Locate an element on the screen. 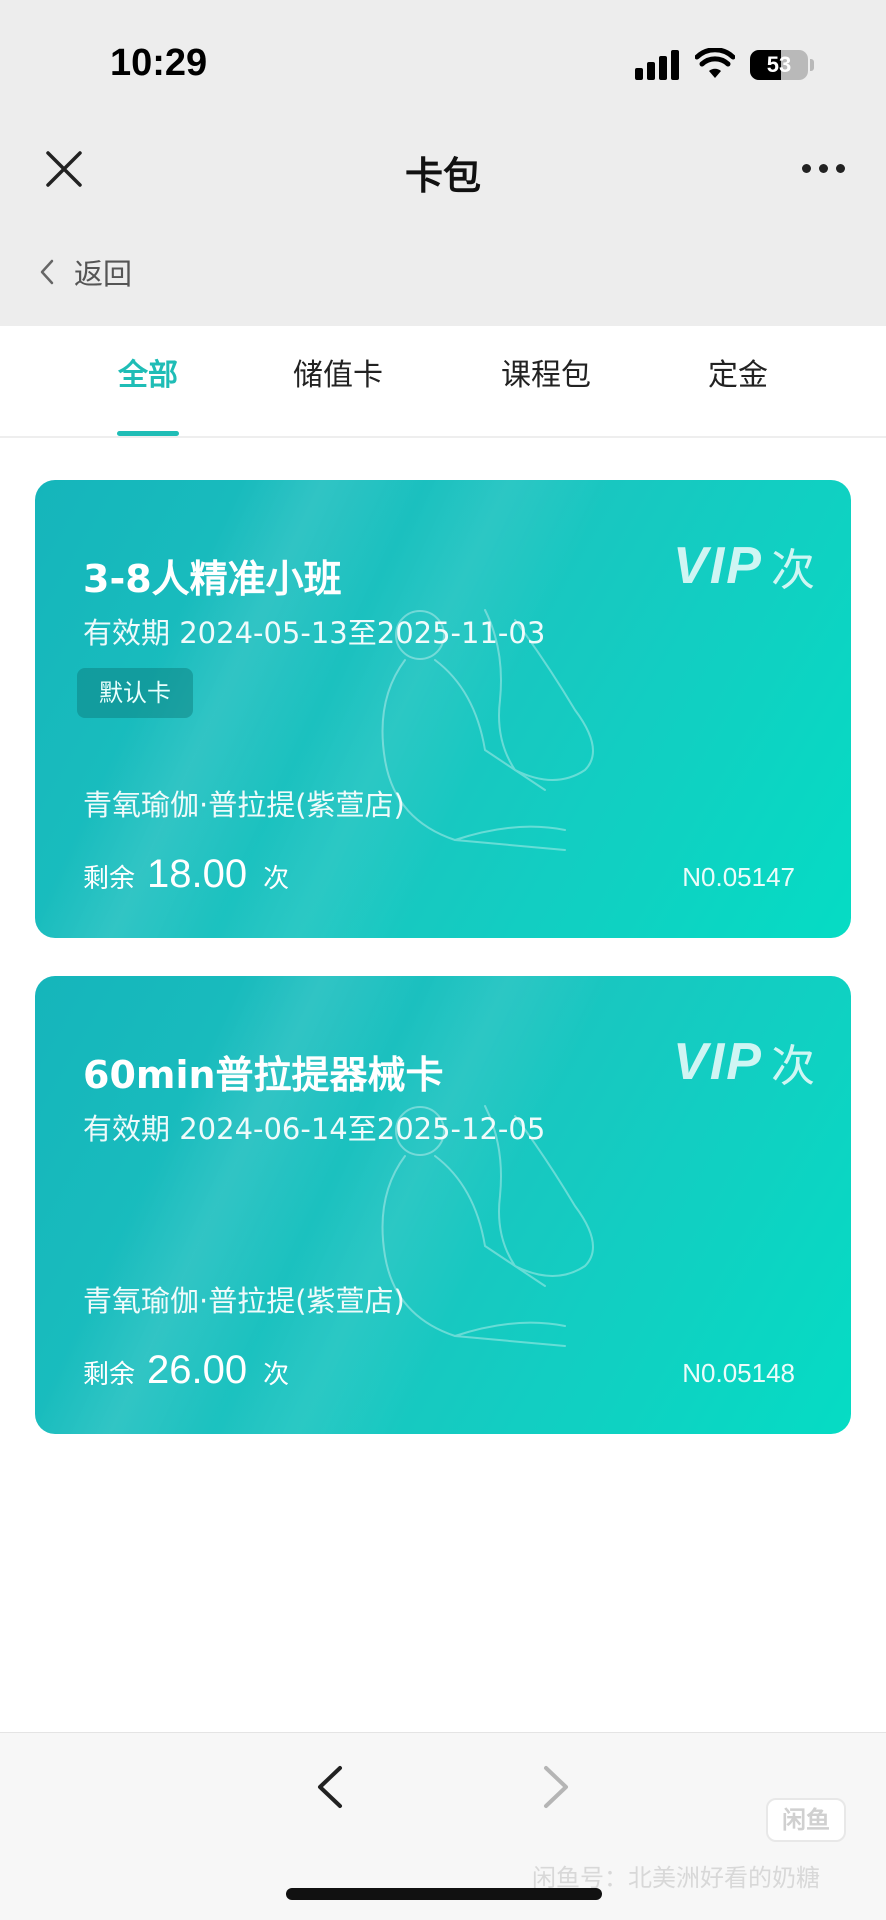 Image resolution: width=886 pixels, height=1920 pixels. card-number: N0.05148 is located at coordinates (738, 1373).